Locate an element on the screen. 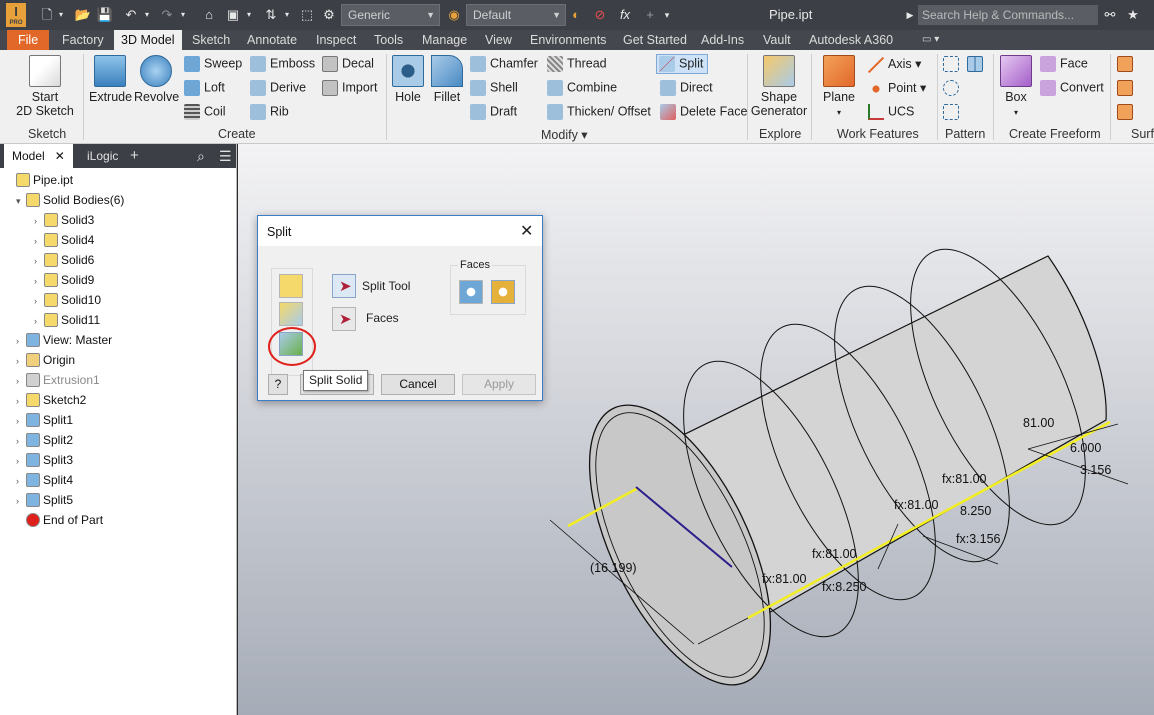 The width and height of the screenshot is (1154, 715). plus-icon: + is located at coordinates (650, 15).